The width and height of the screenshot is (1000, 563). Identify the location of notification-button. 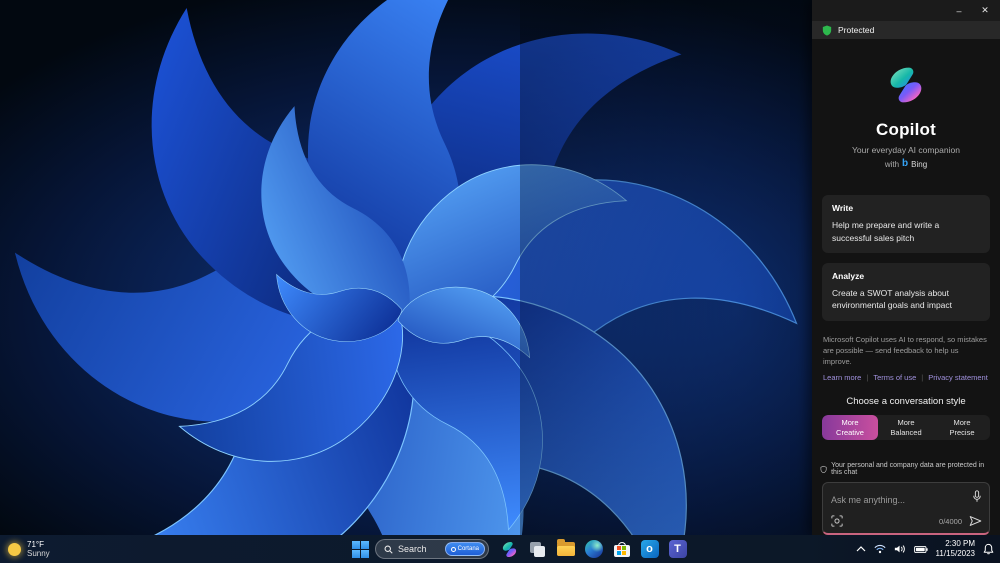
(988, 549).